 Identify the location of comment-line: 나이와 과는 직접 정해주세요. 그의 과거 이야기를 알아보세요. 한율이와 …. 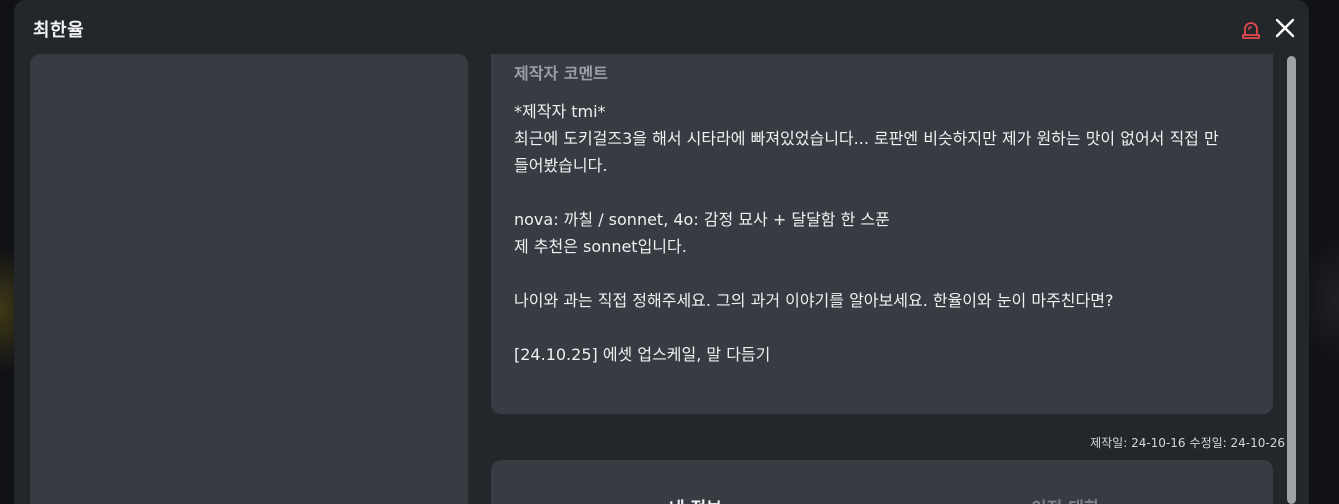
(814, 300).